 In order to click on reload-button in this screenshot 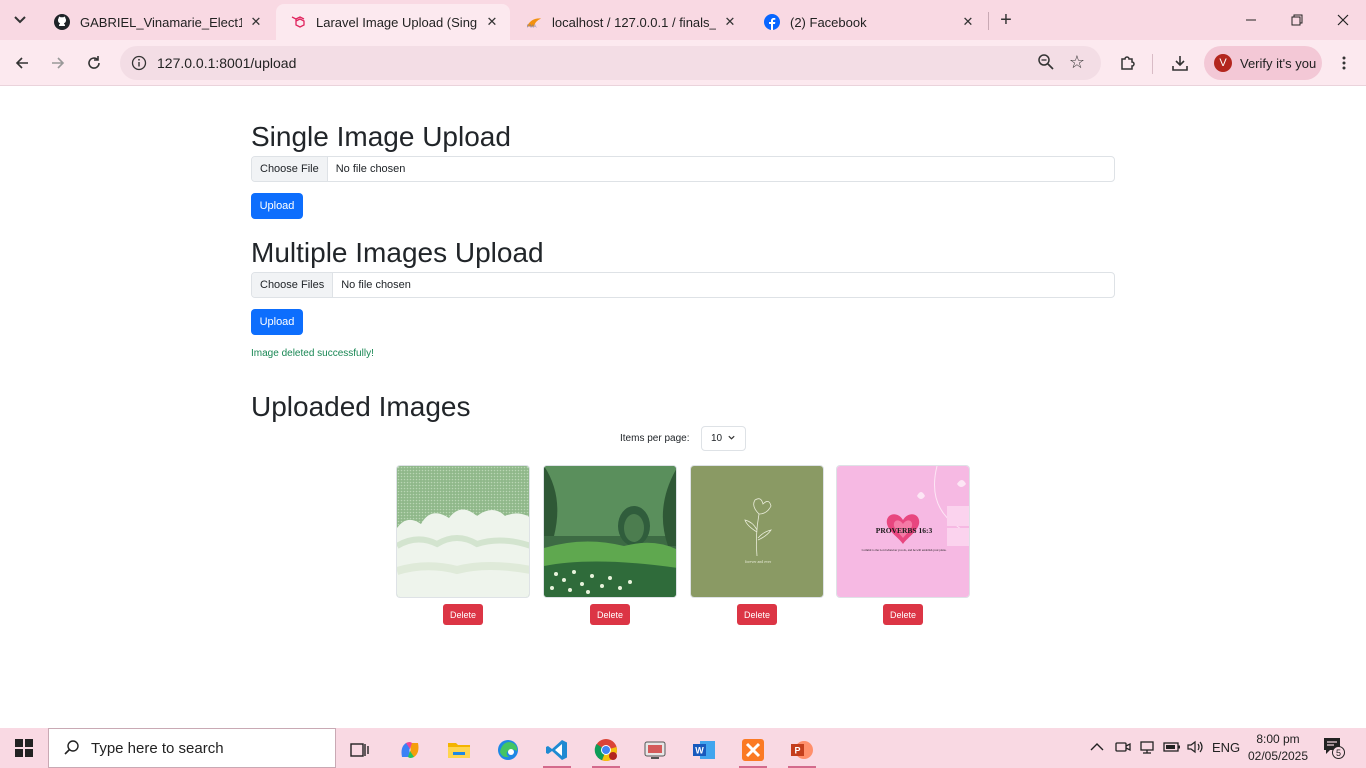, I will do `click(94, 63)`.